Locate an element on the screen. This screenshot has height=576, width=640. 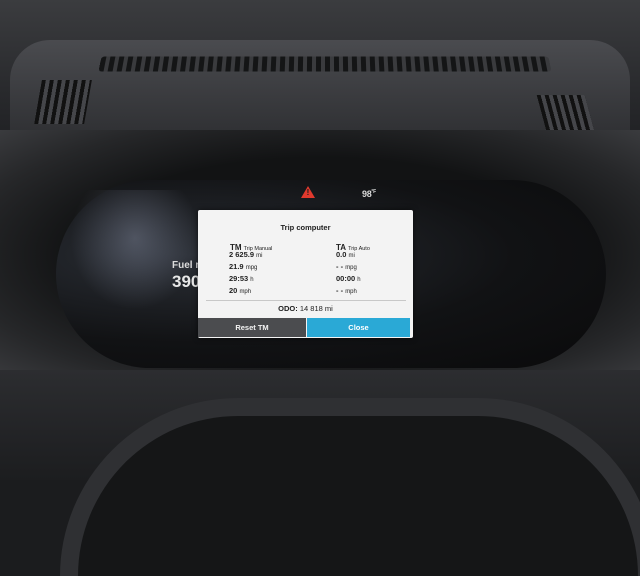
odometer-readout: ODO: 14 818 mi is located at coordinates (305, 308).